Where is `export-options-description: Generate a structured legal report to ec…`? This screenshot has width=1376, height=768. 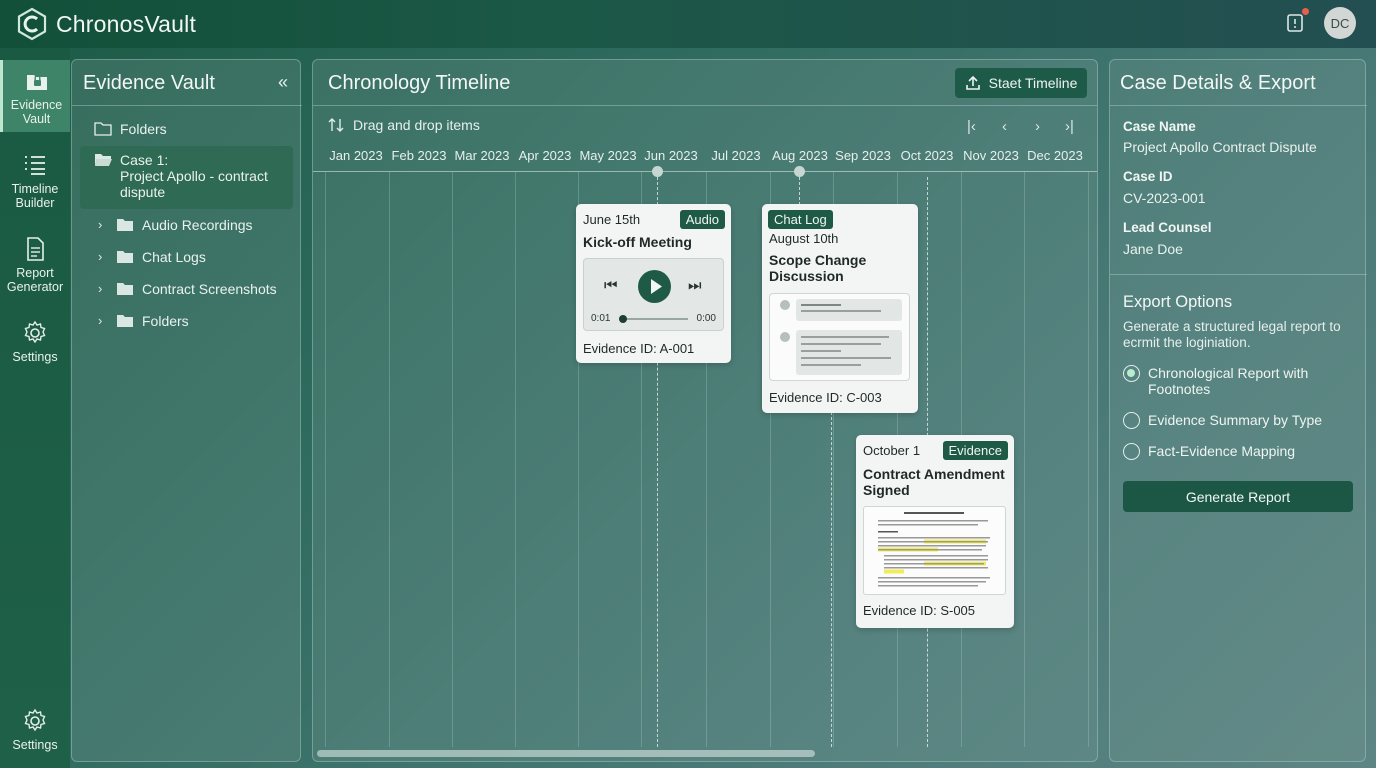
export-options-description: Generate a structured legal report to ec… is located at coordinates (1232, 334).